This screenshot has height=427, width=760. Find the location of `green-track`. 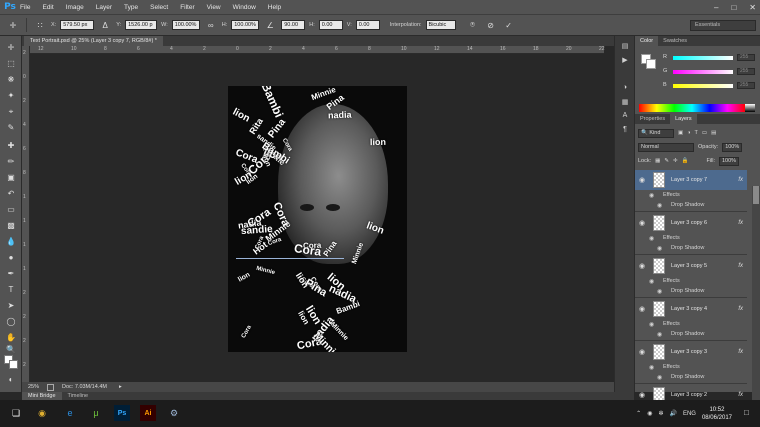

green-track is located at coordinates (703, 72).